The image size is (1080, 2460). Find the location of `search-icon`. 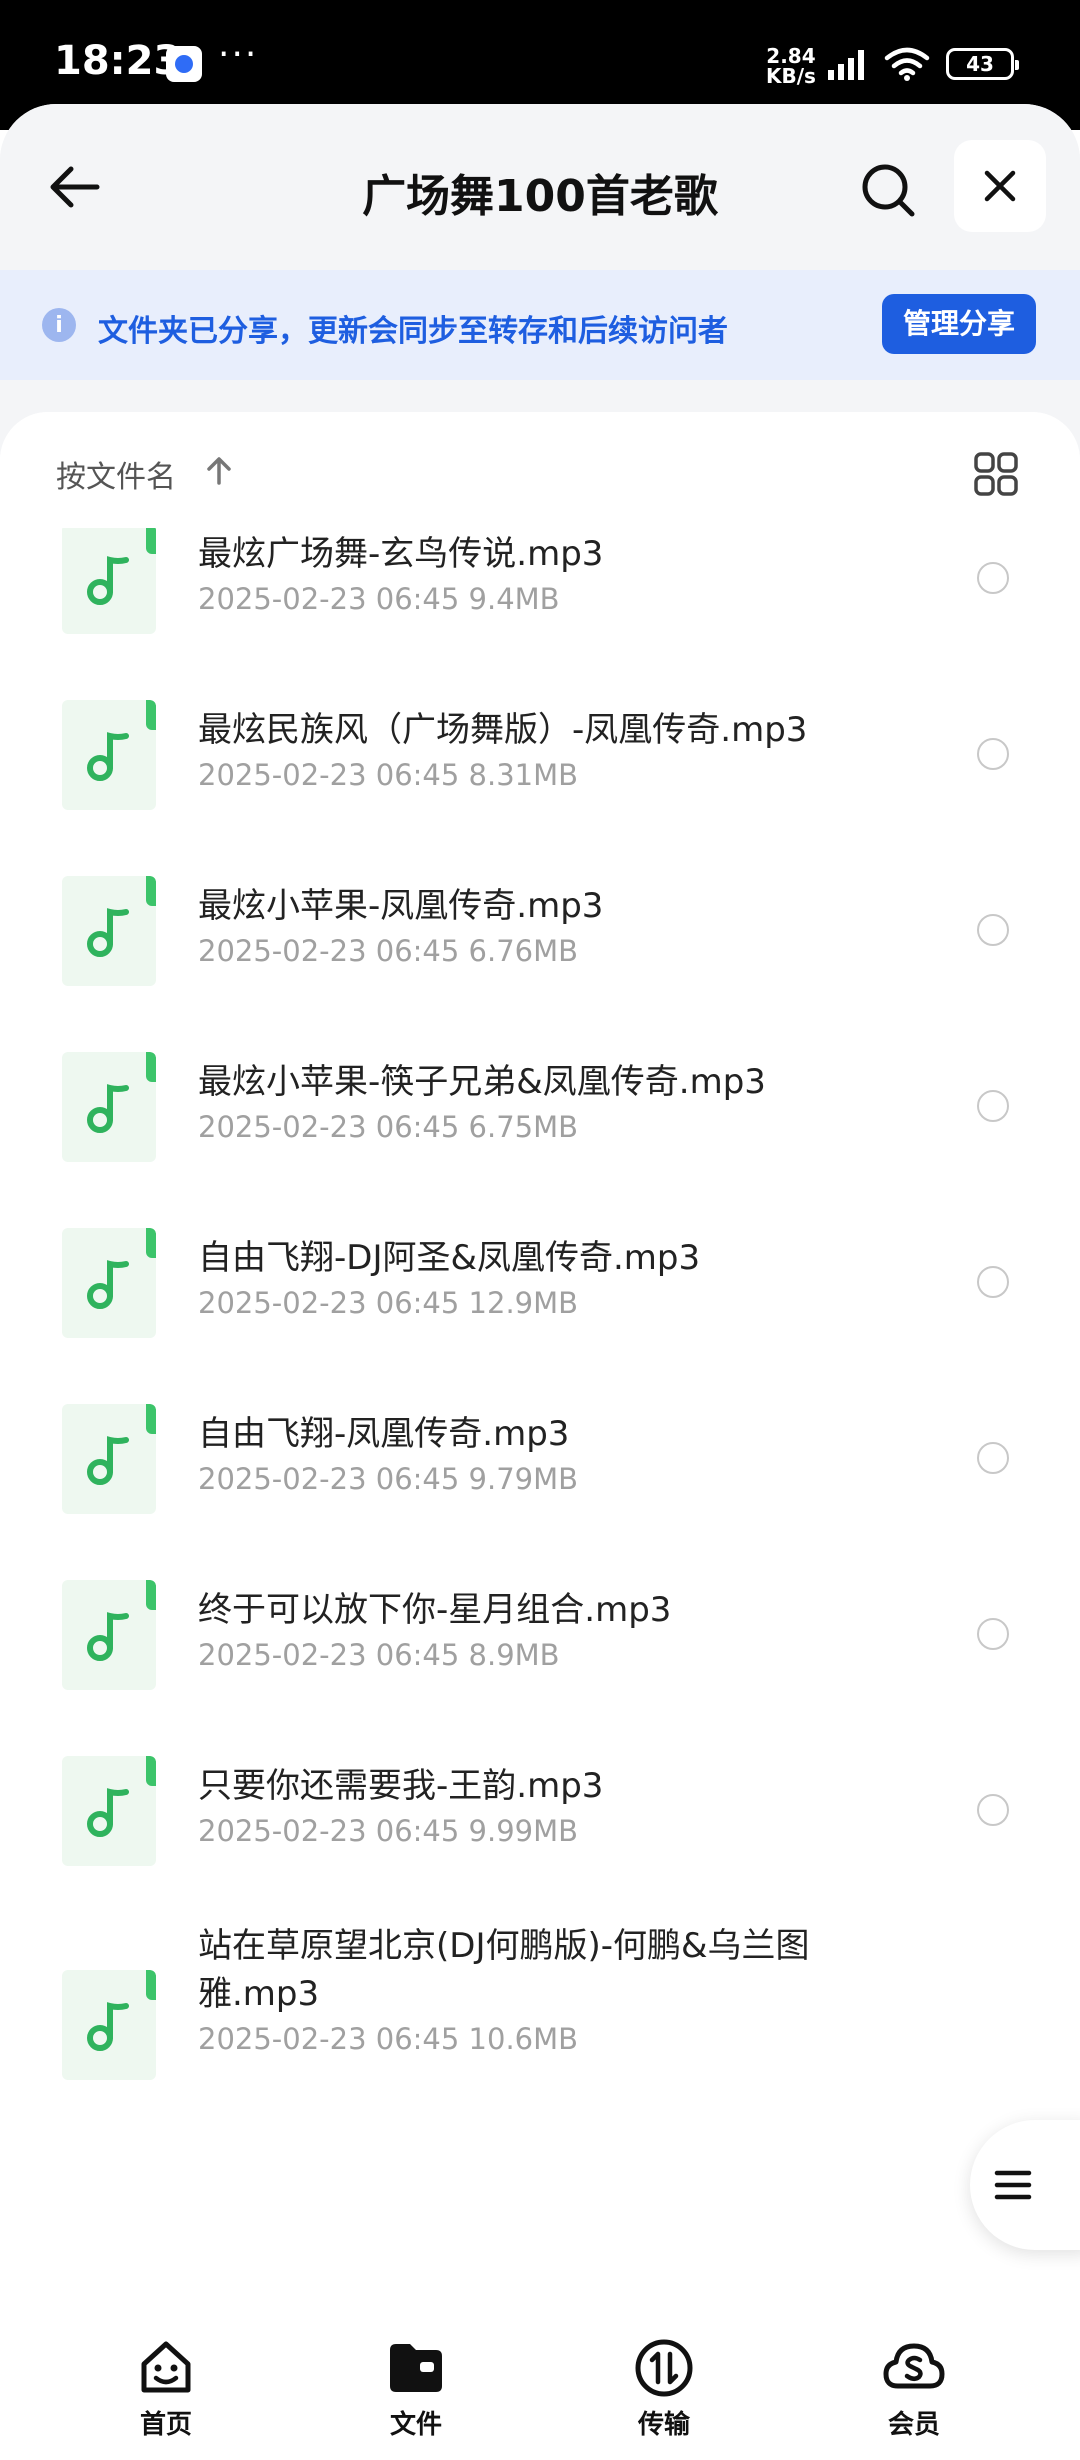

search-icon is located at coordinates (888, 190).